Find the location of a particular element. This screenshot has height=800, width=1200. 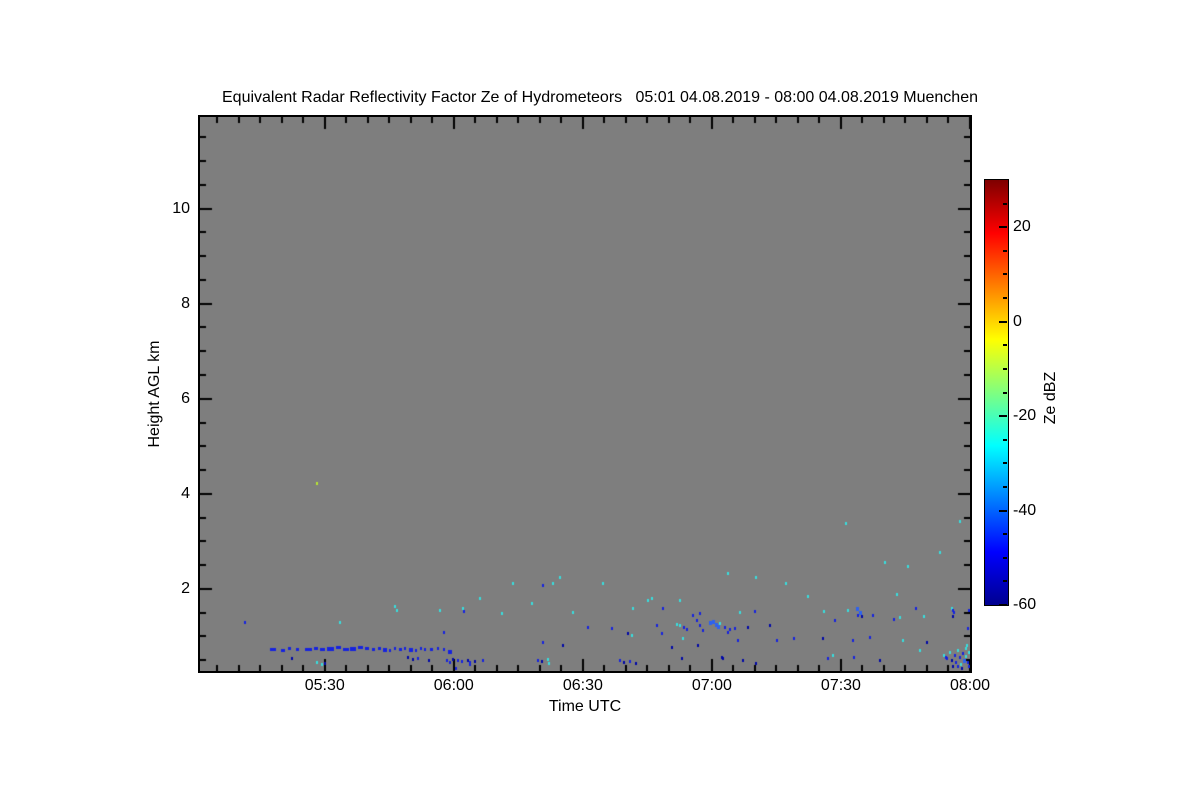

x-tick-label: 07:30 is located at coordinates (840, 685).